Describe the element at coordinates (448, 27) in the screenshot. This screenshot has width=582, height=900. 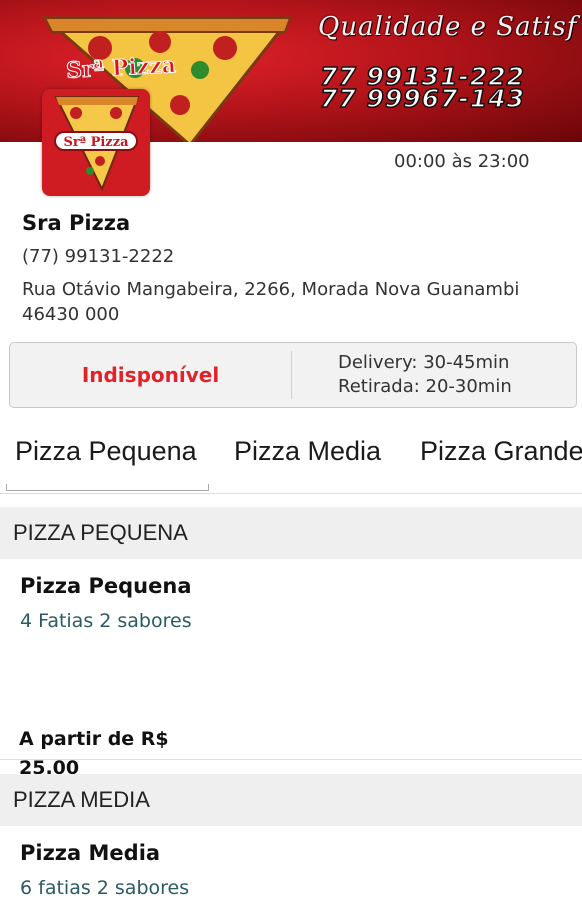
I see `banner-slogan: Qualidade e Satisf` at that location.